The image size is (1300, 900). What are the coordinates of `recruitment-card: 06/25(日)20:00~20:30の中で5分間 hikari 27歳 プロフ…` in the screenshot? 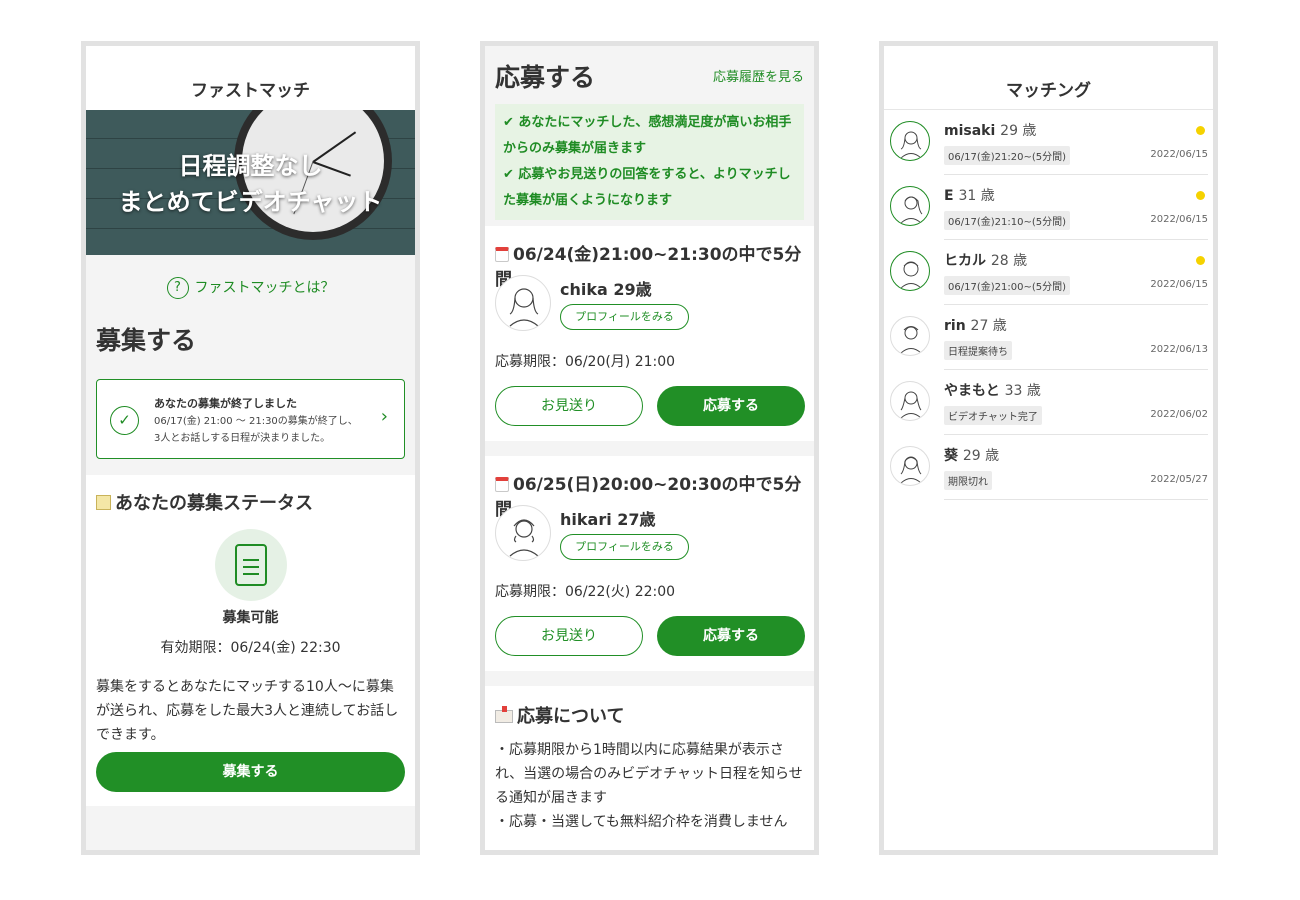 It's located at (649, 563).